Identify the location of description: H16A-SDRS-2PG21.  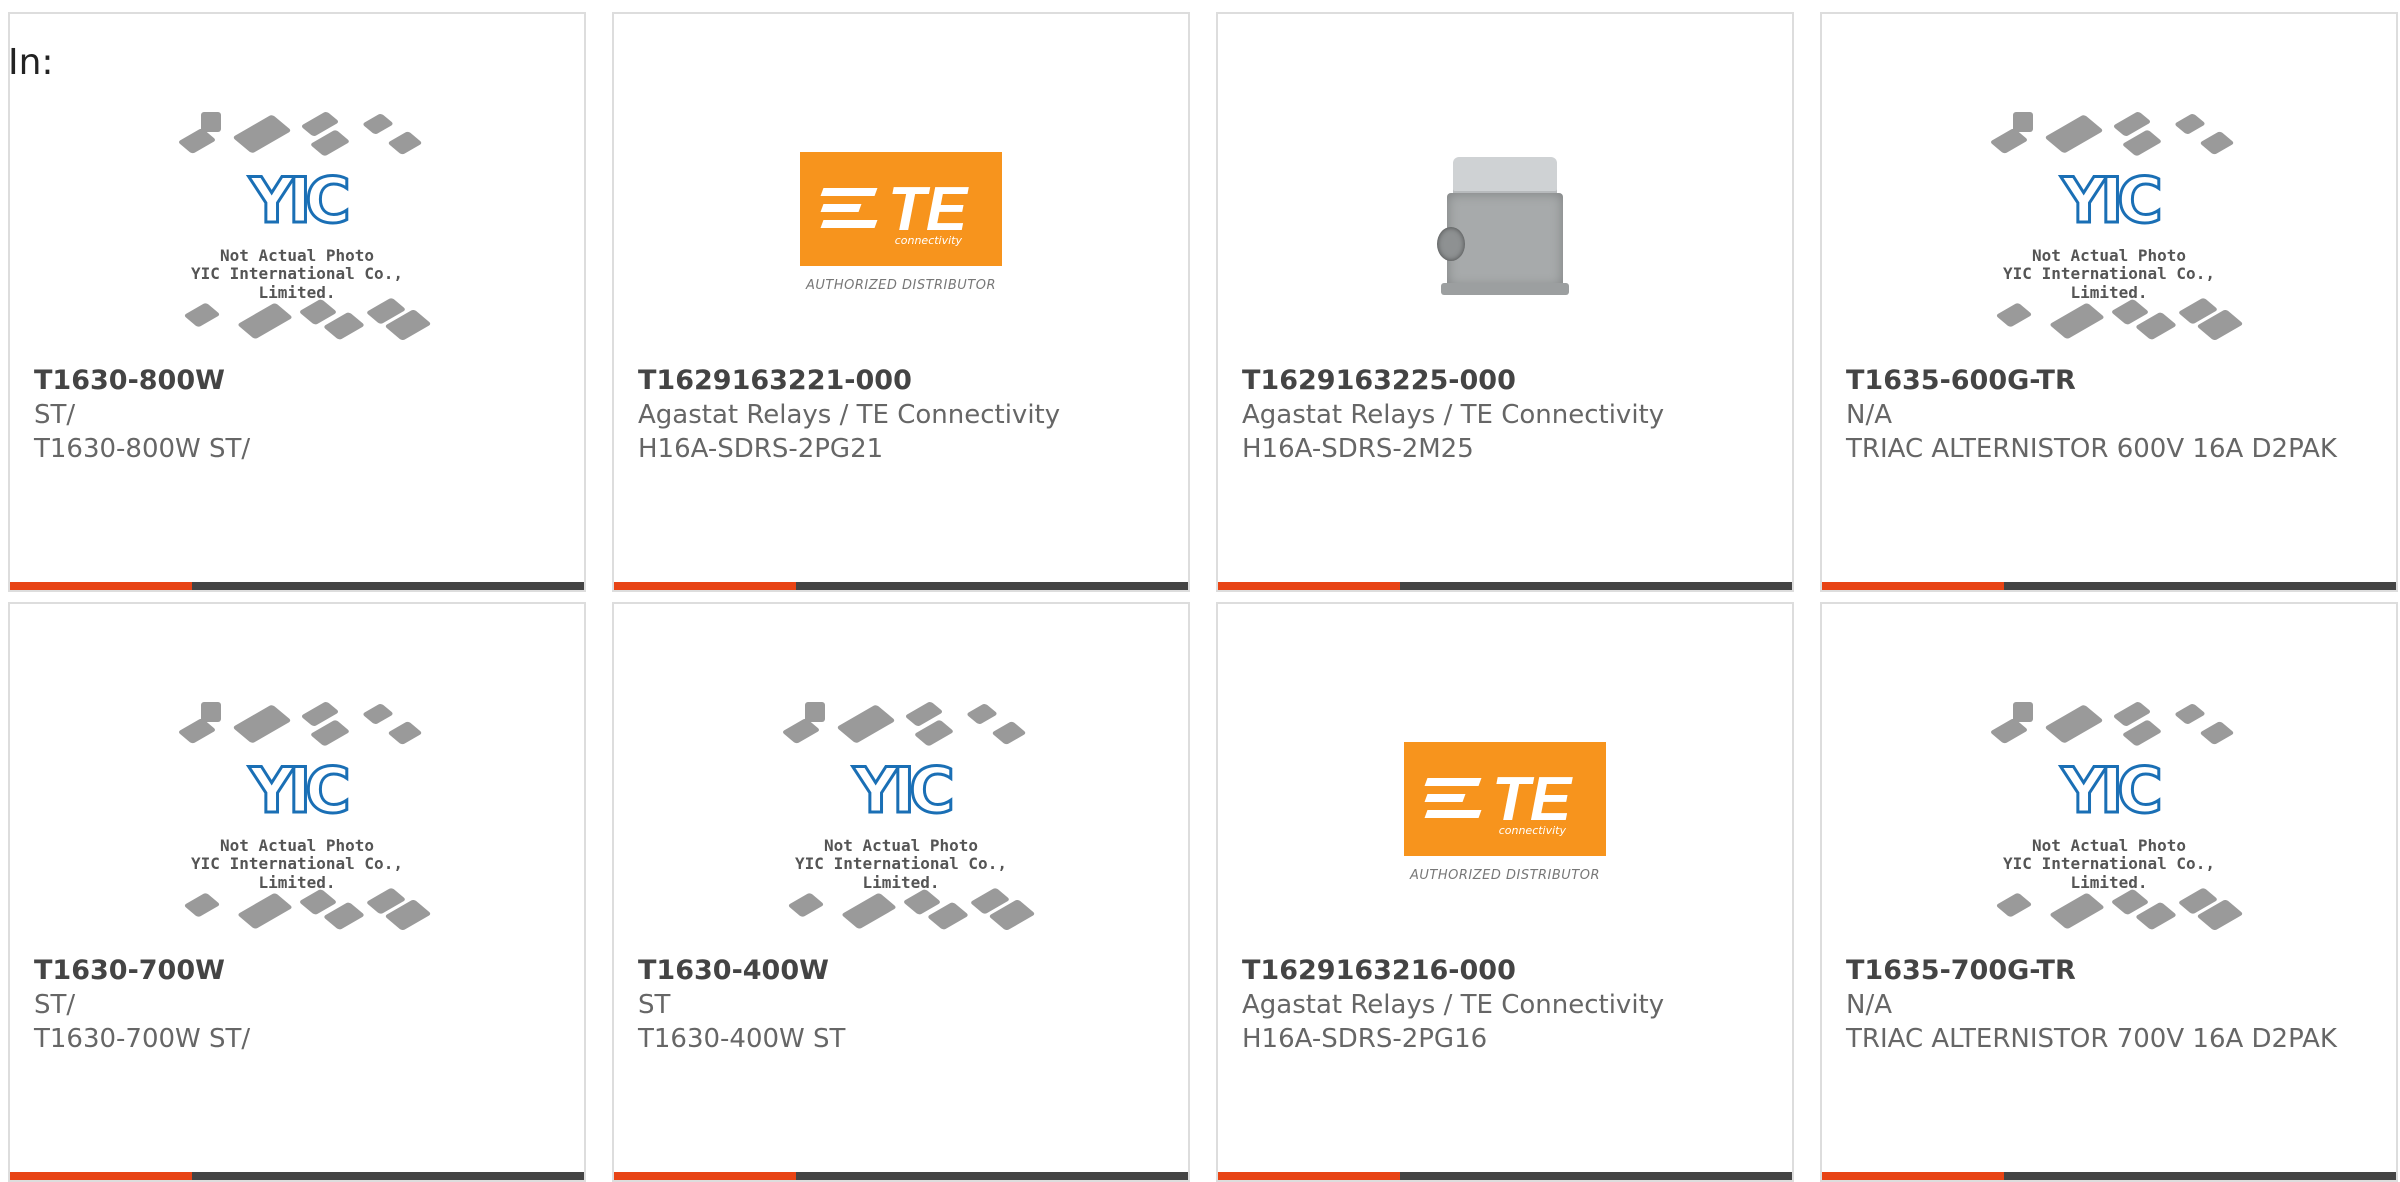
(761, 449).